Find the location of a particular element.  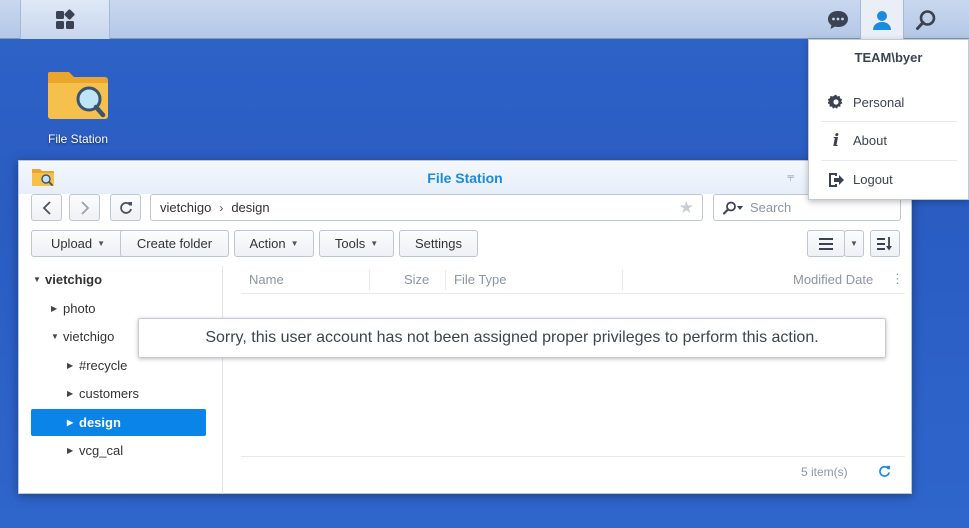

item-count: 5 item(s) is located at coordinates (824, 472).